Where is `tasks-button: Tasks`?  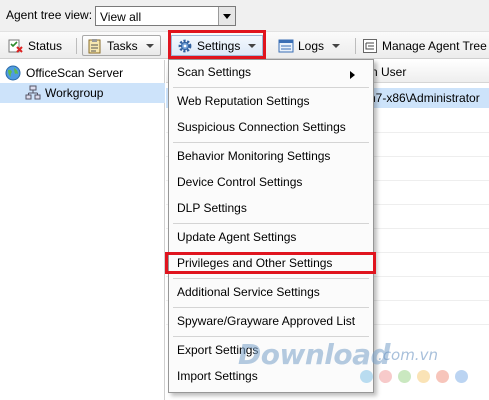 tasks-button: Tasks is located at coordinates (121, 45).